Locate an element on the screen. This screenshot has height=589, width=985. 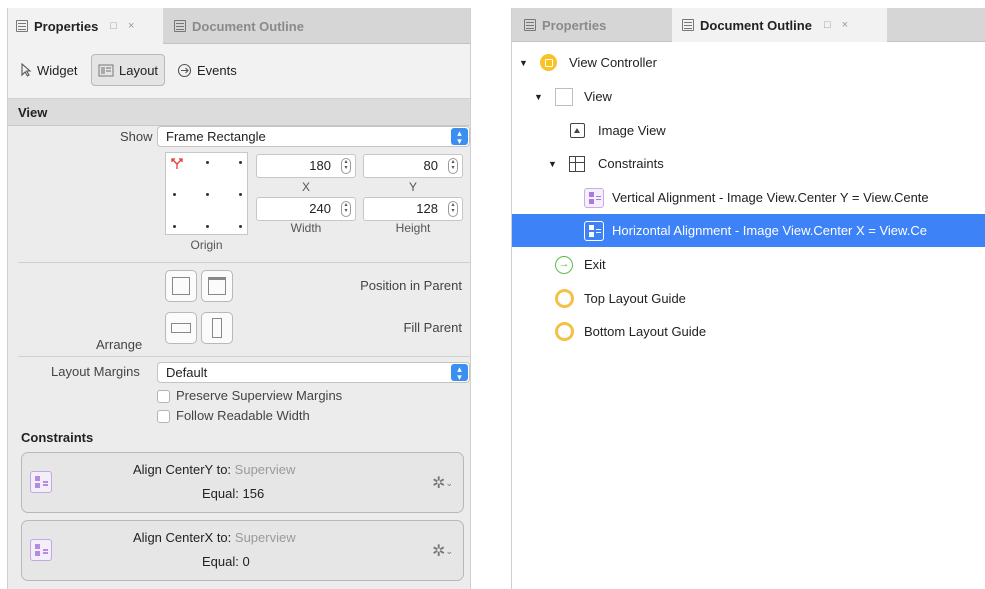
tab-document-outline: Document Outline is located at coordinates (254, 26).